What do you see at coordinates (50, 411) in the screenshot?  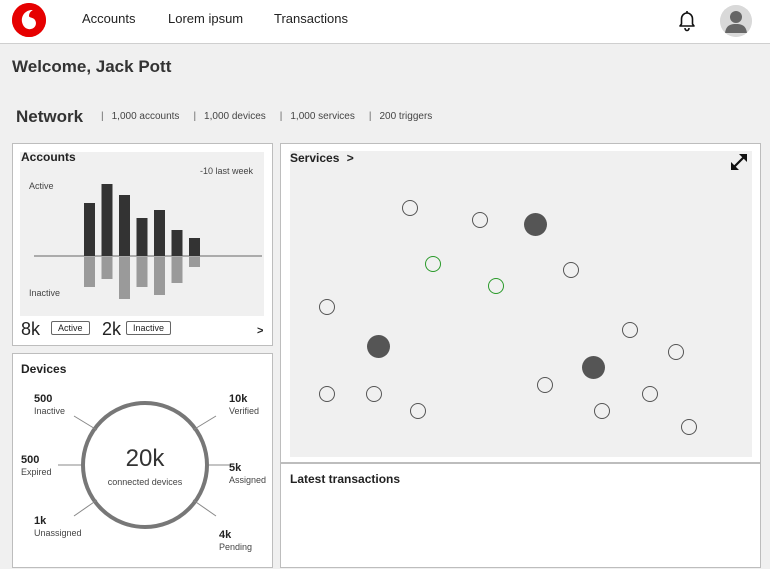 I see `stat-label: Inactive` at bounding box center [50, 411].